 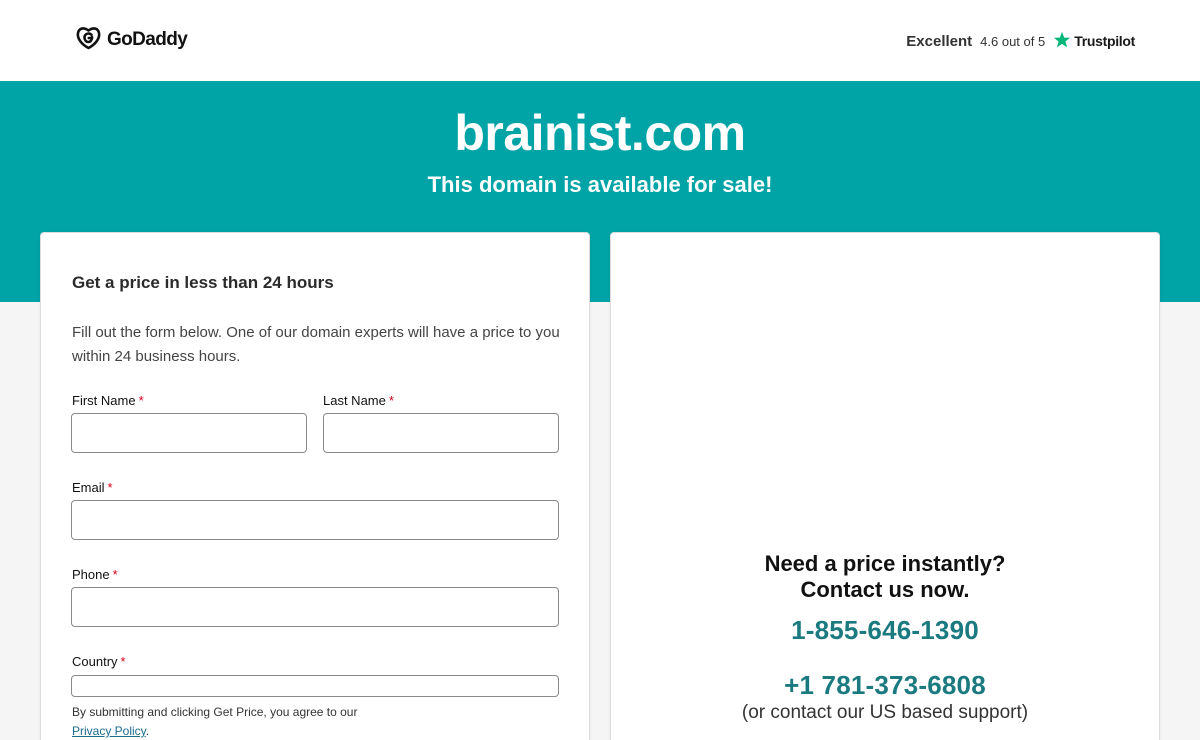 I want to click on country-select, so click(x=315, y=686).